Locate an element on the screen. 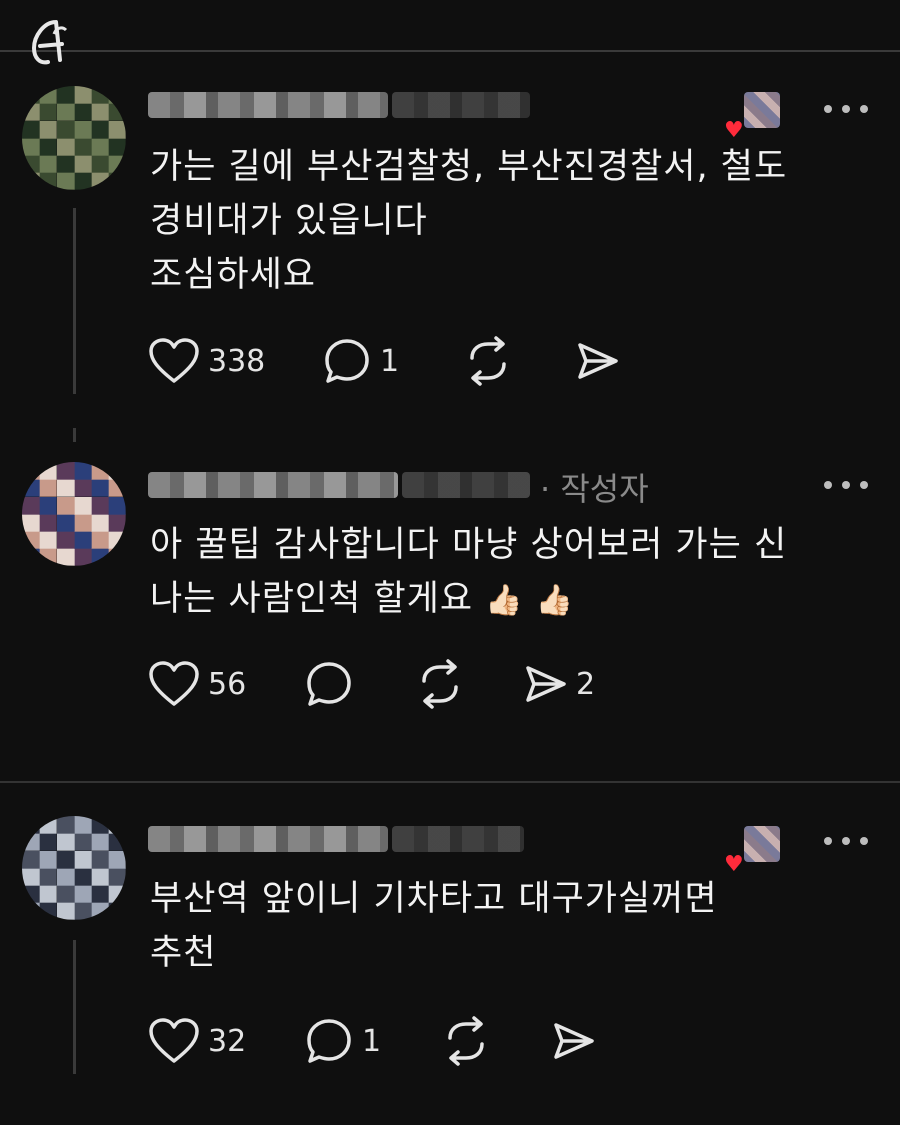 Image resolution: width=900 pixels, height=1125 pixels. comment-text: 가는 길에 부산검찰청, 부산진경찰서, 철도 경비대가 있읍니다 조심하세요 is located at coordinates (469, 221).